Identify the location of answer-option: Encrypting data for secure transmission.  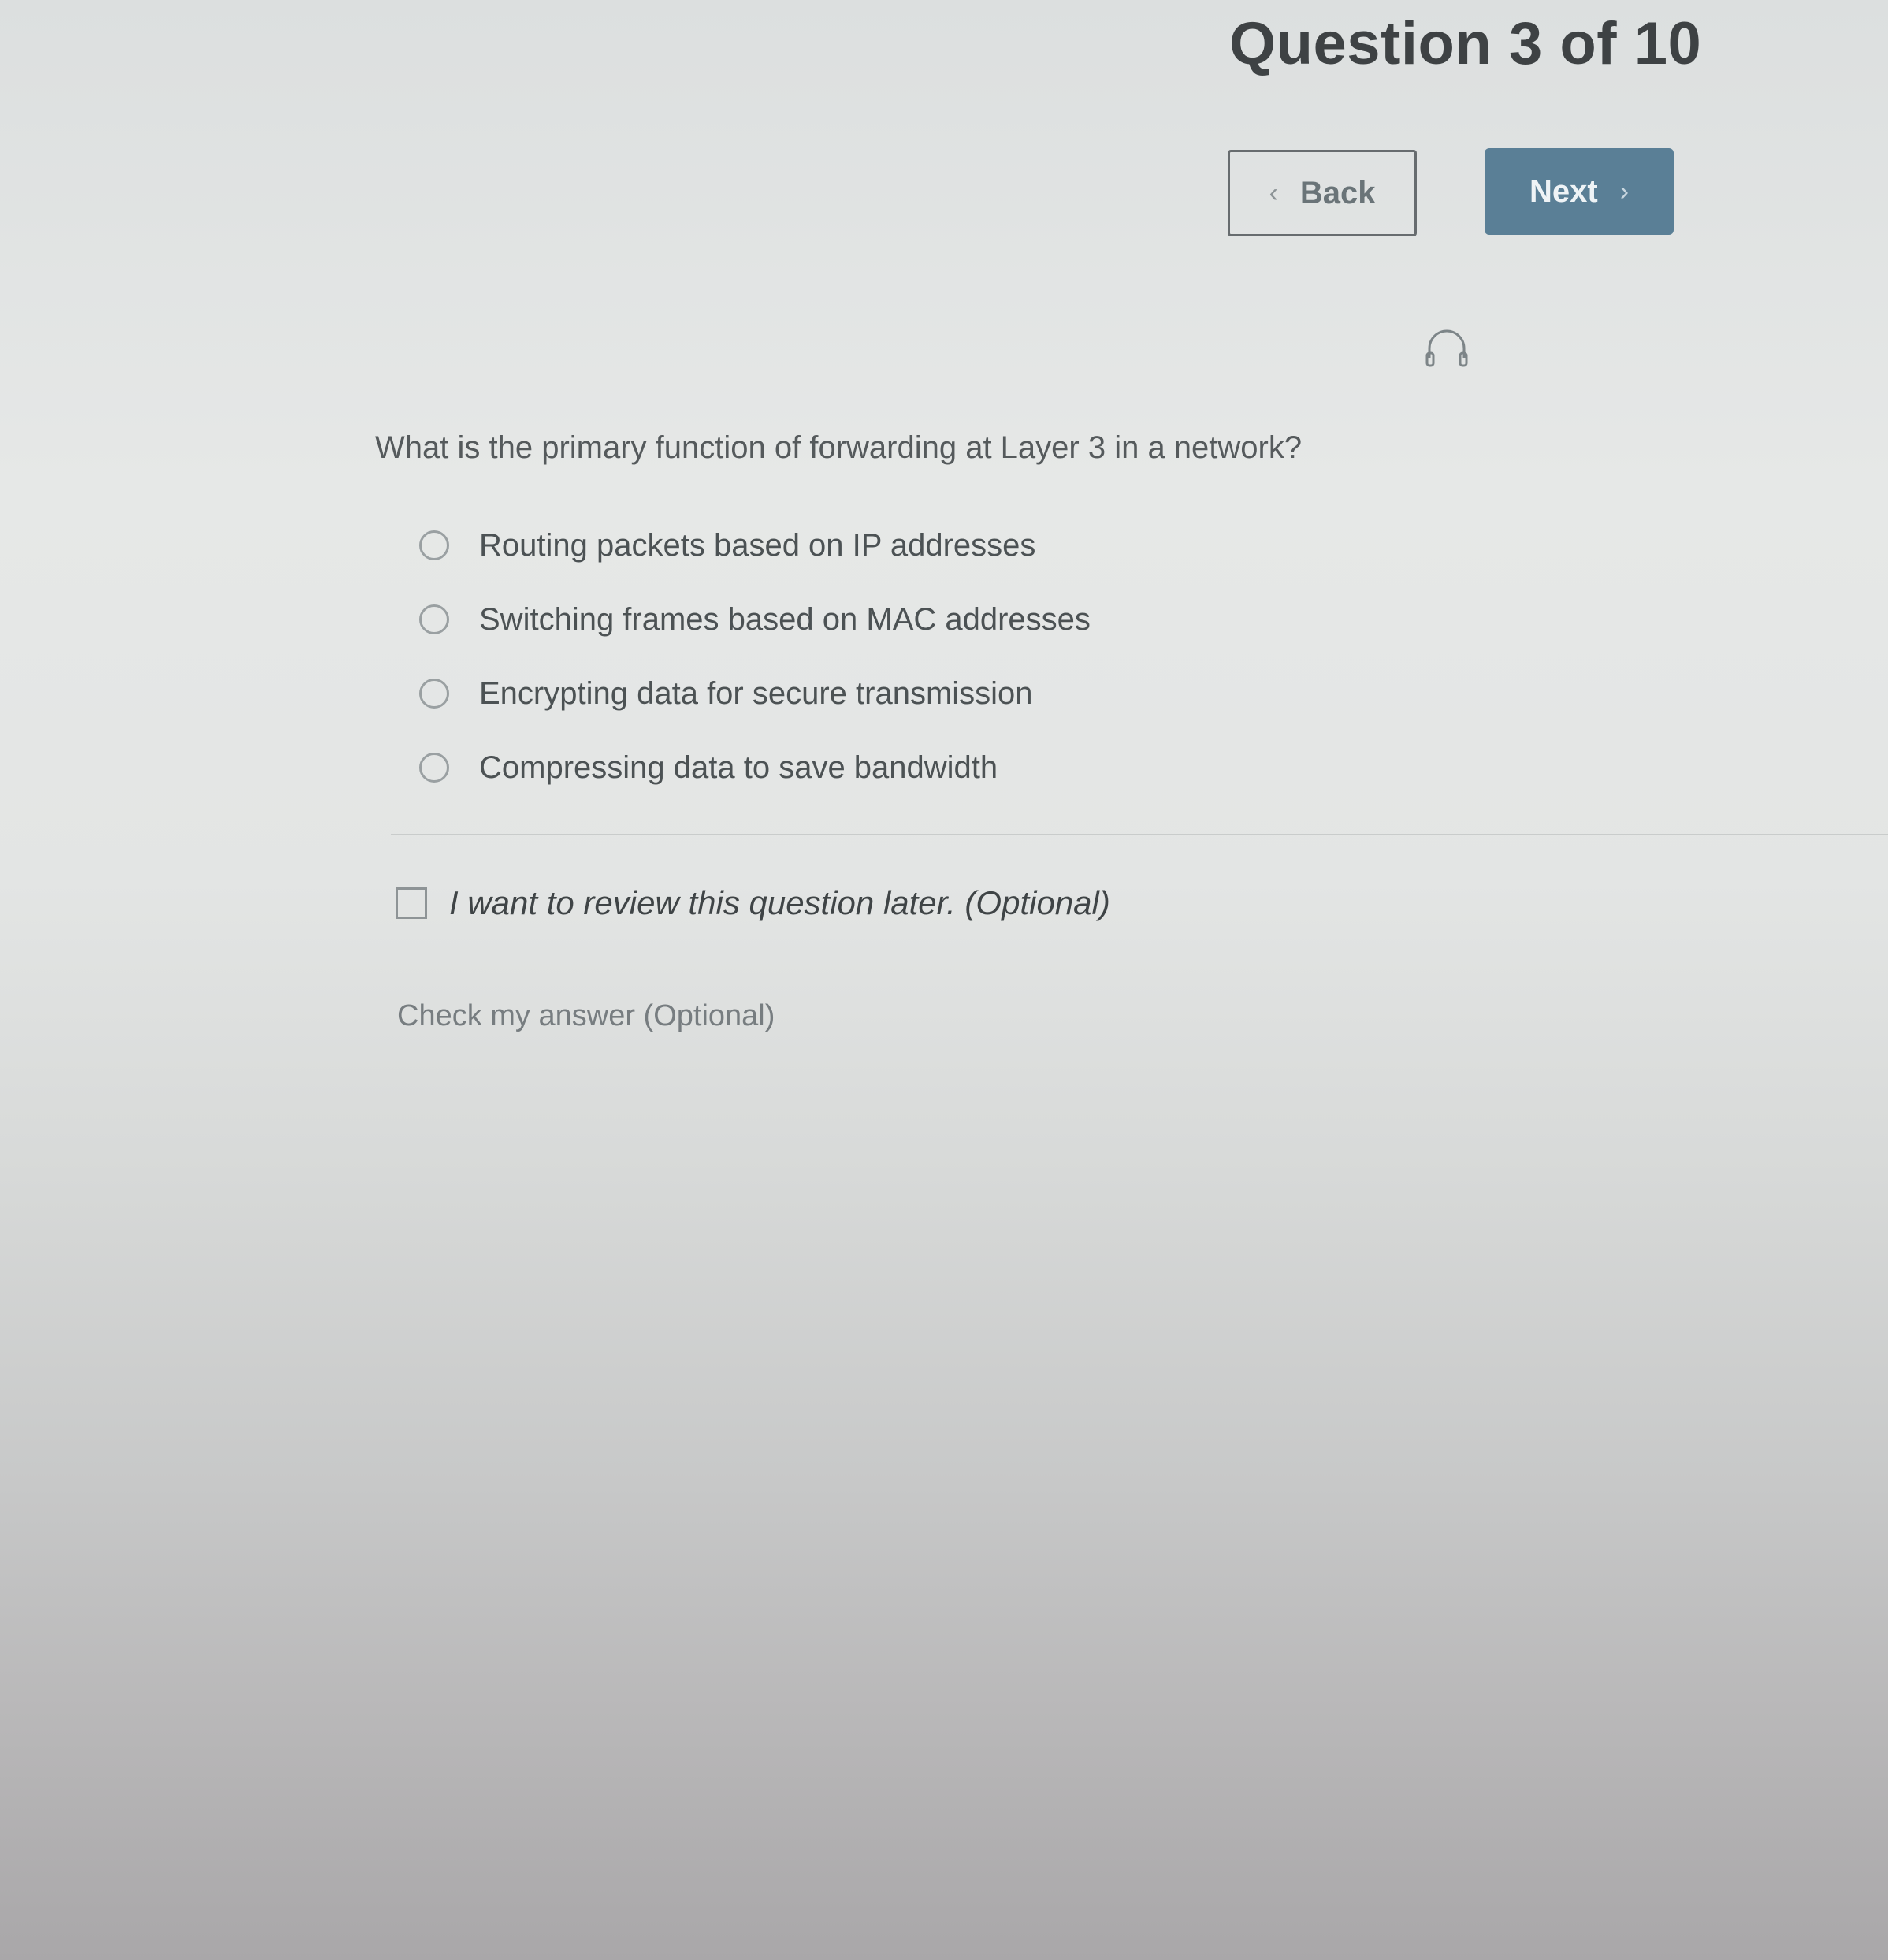
(755, 693).